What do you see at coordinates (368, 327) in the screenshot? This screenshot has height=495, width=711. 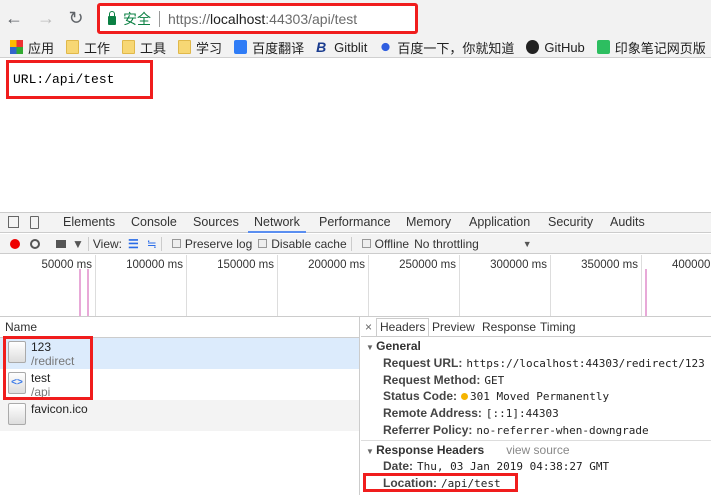 I see `close-icon: ×` at bounding box center [368, 327].